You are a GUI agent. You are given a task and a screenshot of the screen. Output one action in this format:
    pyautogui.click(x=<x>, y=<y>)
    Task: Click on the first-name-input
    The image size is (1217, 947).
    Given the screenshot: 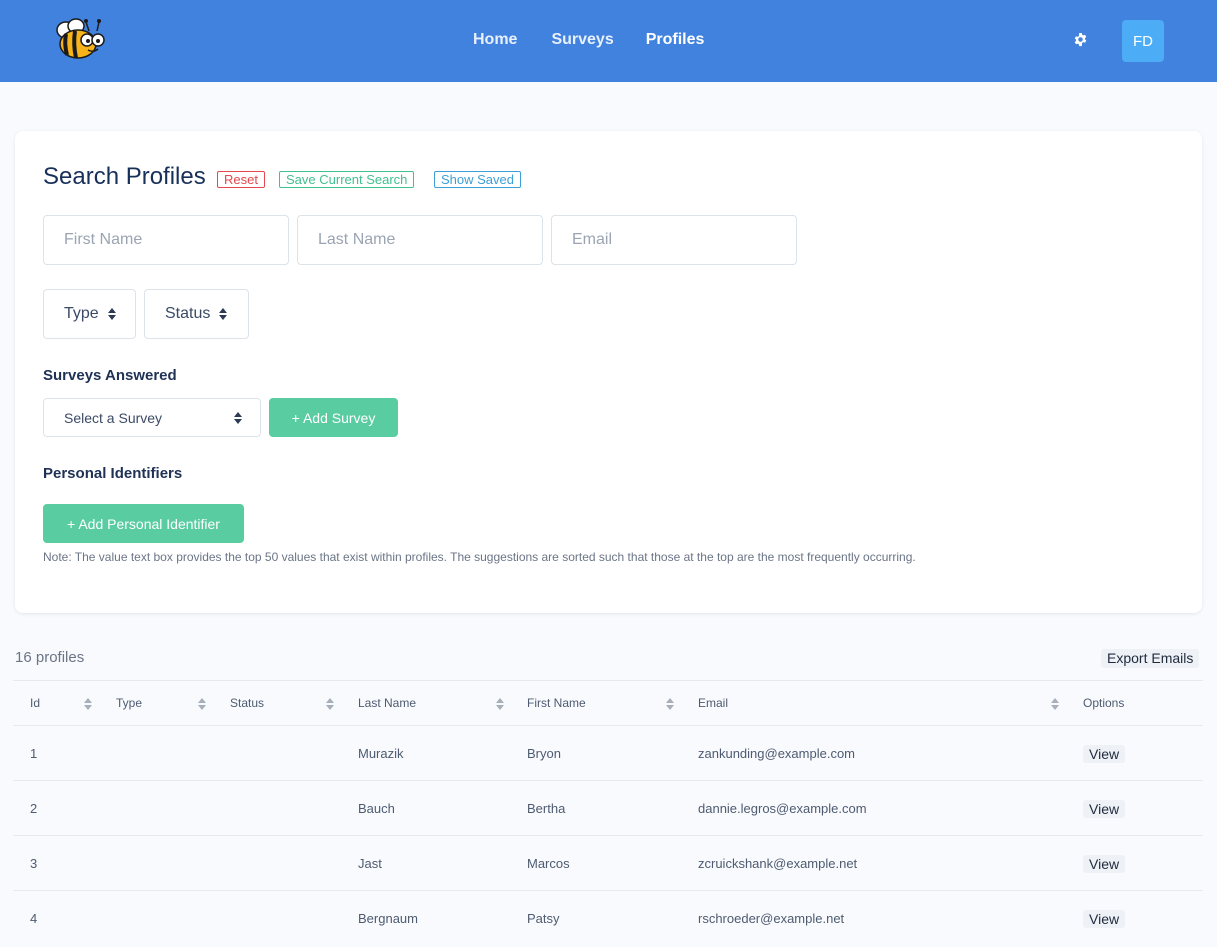 What is the action you would take?
    pyautogui.click(x=166, y=240)
    